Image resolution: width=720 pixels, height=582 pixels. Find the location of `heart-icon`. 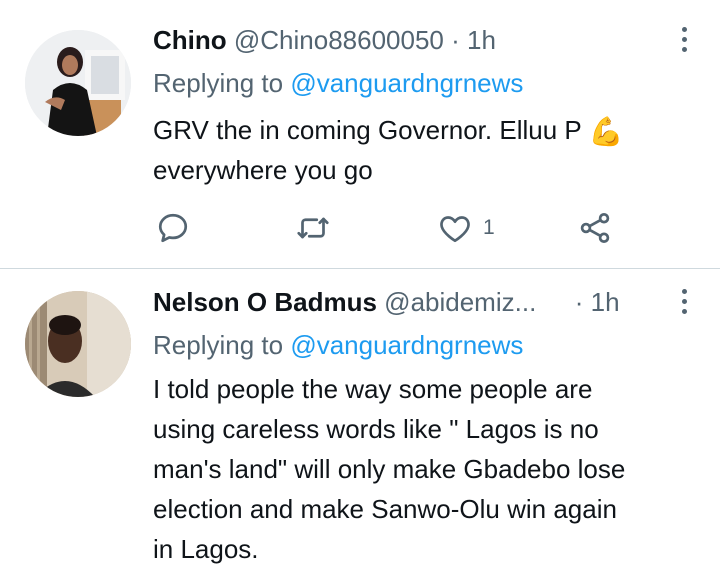

heart-icon is located at coordinates (455, 229).